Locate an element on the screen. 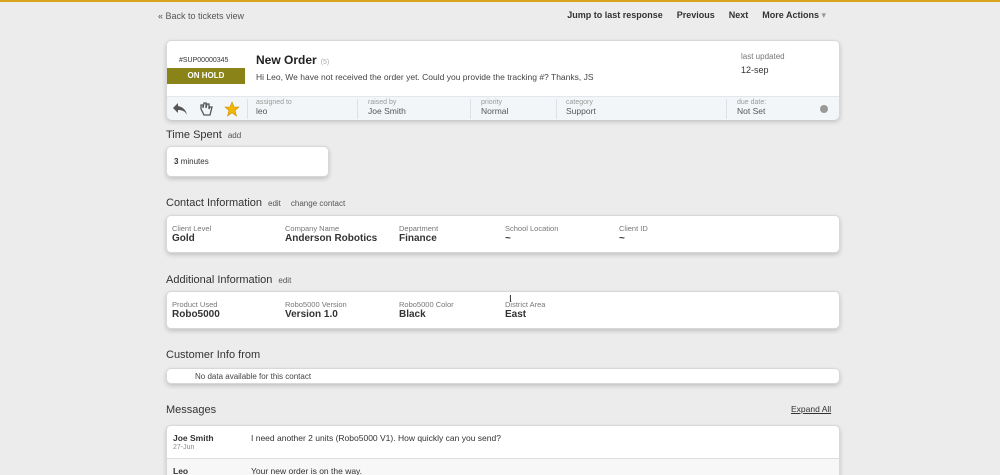 The height and width of the screenshot is (475, 1000). meta-value: Normal is located at coordinates (495, 111).